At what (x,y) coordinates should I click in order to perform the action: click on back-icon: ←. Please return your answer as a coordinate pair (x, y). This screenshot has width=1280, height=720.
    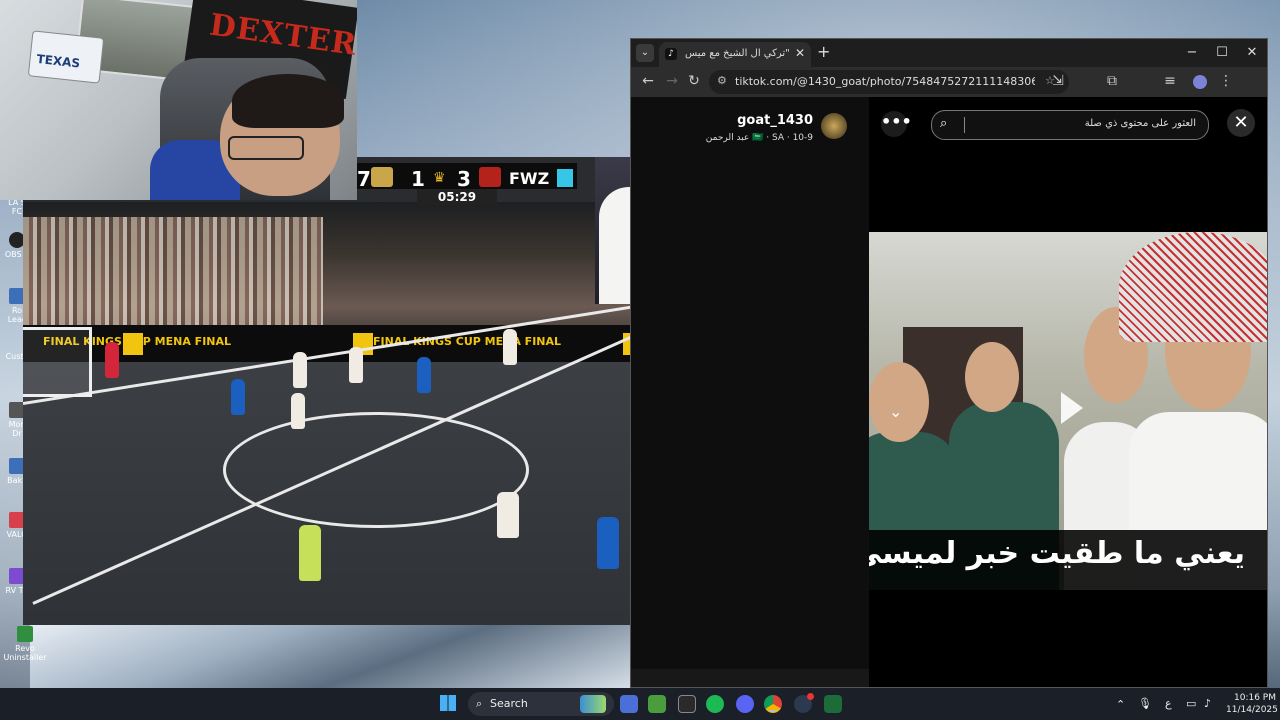
    Looking at the image, I should click on (648, 81).